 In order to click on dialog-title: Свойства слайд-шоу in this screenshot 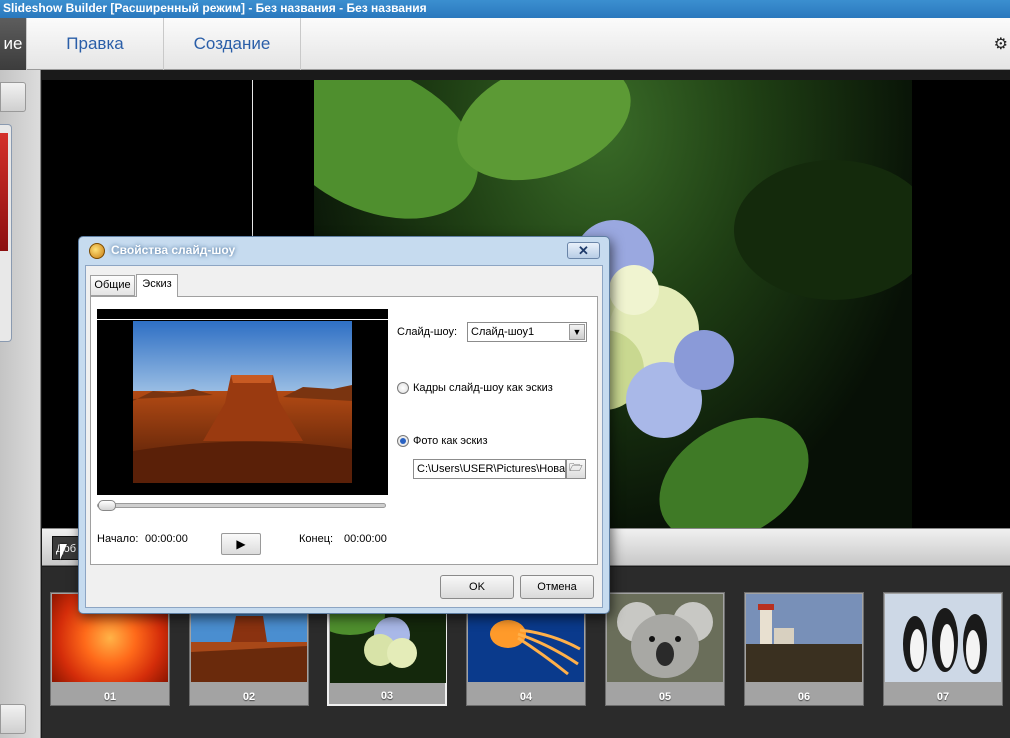, I will do `click(173, 250)`.